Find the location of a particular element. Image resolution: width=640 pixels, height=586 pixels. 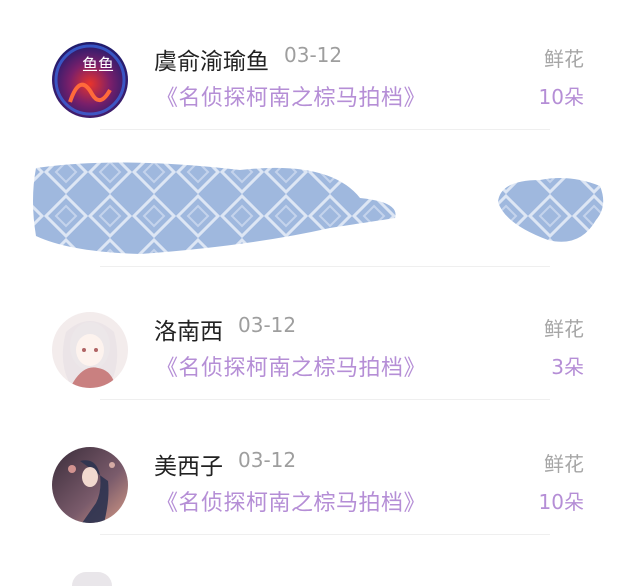

user-name: 虞俞渝瑜鱼 is located at coordinates (211, 59).